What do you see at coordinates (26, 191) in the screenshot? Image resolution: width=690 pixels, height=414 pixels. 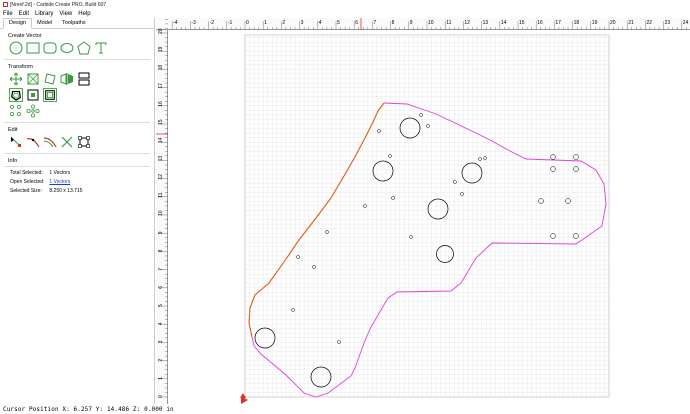 I see `info-label: Selected Size:` at bounding box center [26, 191].